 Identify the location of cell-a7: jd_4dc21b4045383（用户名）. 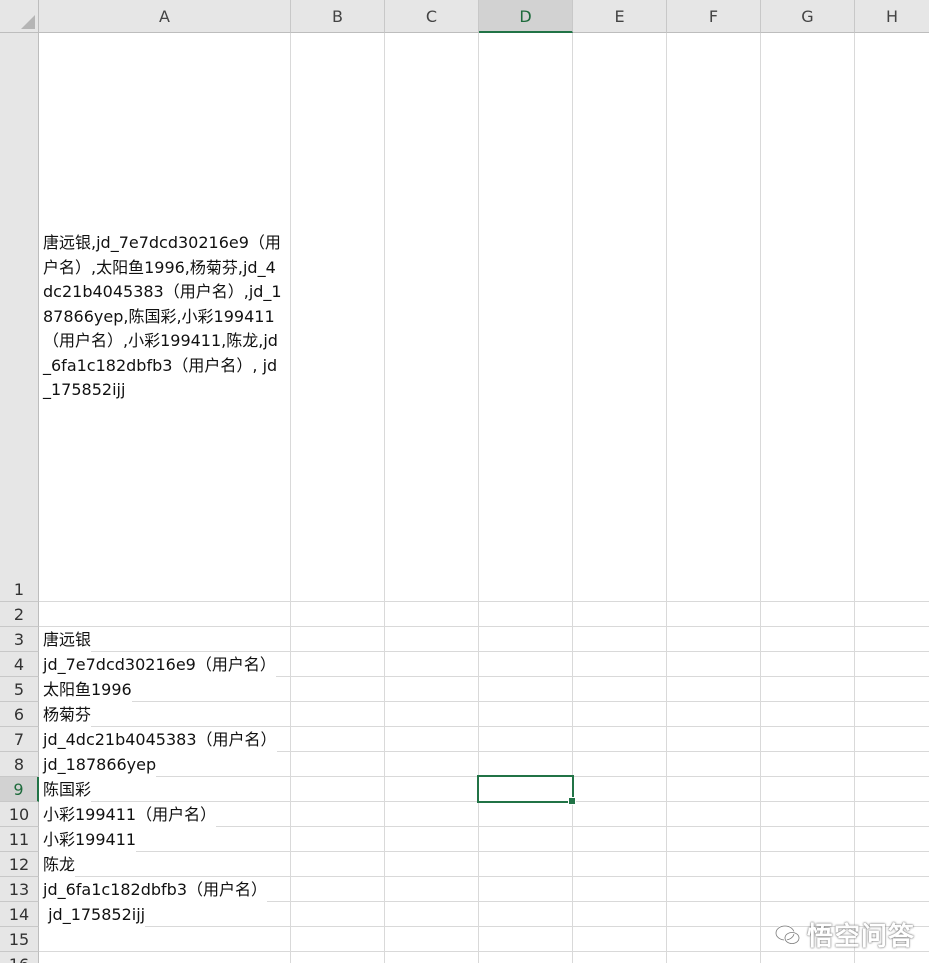
(158, 739).